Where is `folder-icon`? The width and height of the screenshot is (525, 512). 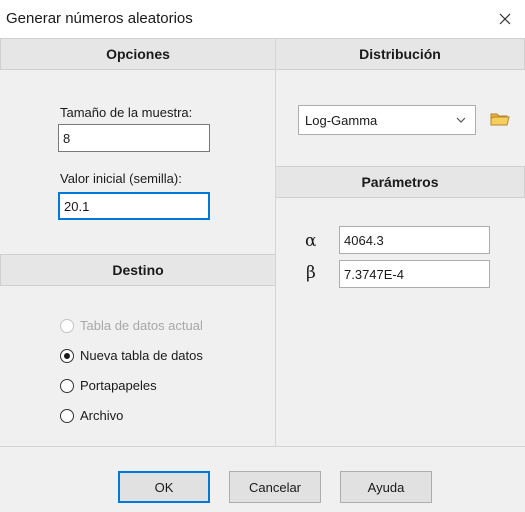
folder-icon is located at coordinates (500, 119).